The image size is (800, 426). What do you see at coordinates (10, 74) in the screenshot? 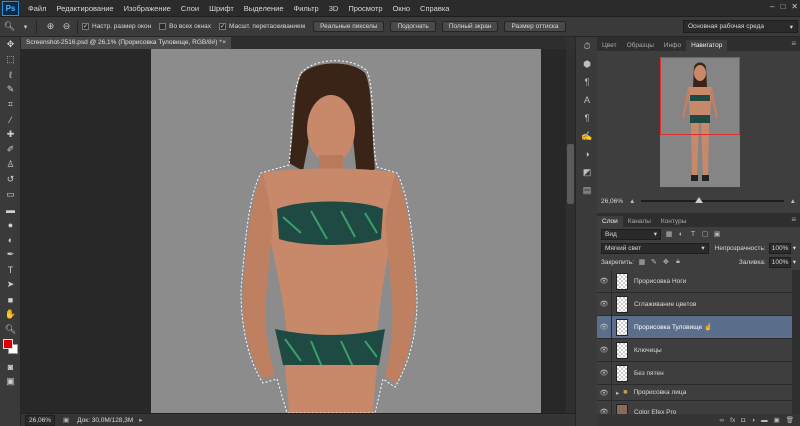
I see `lasso-tool-icon: ℓ` at bounding box center [10, 74].